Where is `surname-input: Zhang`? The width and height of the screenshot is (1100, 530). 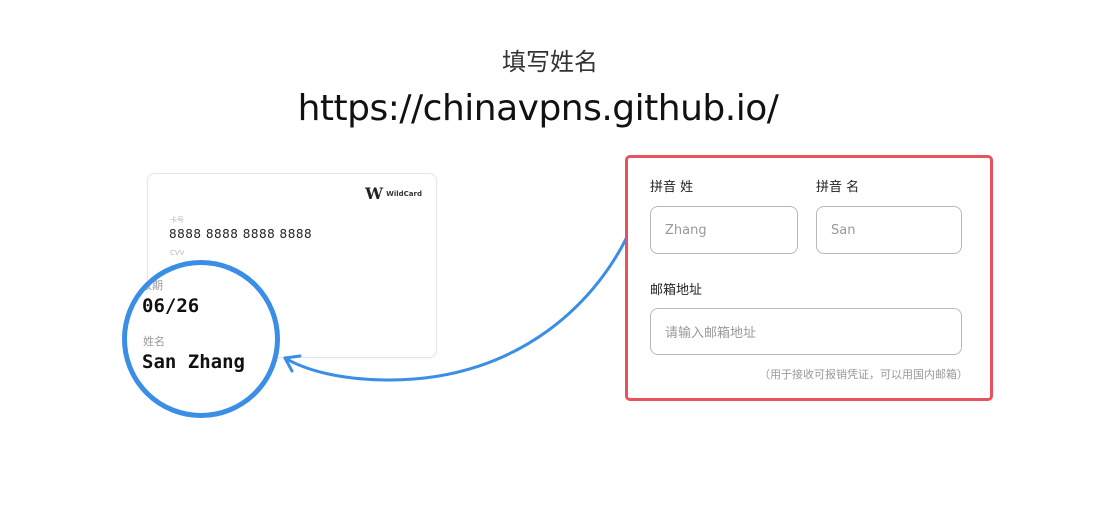
surname-input: Zhang is located at coordinates (724, 230).